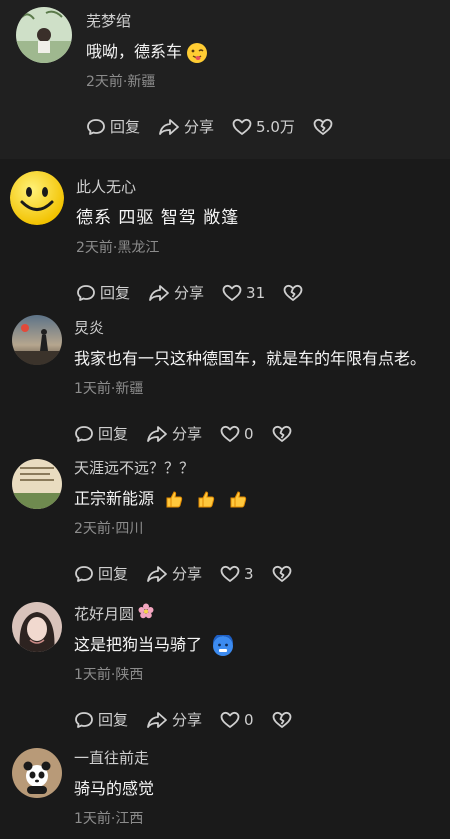 The height and width of the screenshot is (839, 450). Describe the element at coordinates (249, 719) in the screenshot. I see `like-count: 0` at that location.